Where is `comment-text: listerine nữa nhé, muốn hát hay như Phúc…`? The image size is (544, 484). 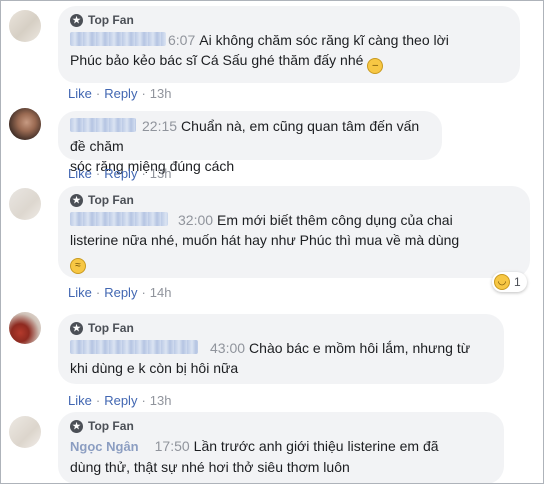
comment-text: listerine nữa nhé, muốn hát hay như Phúc… is located at coordinates (265, 240).